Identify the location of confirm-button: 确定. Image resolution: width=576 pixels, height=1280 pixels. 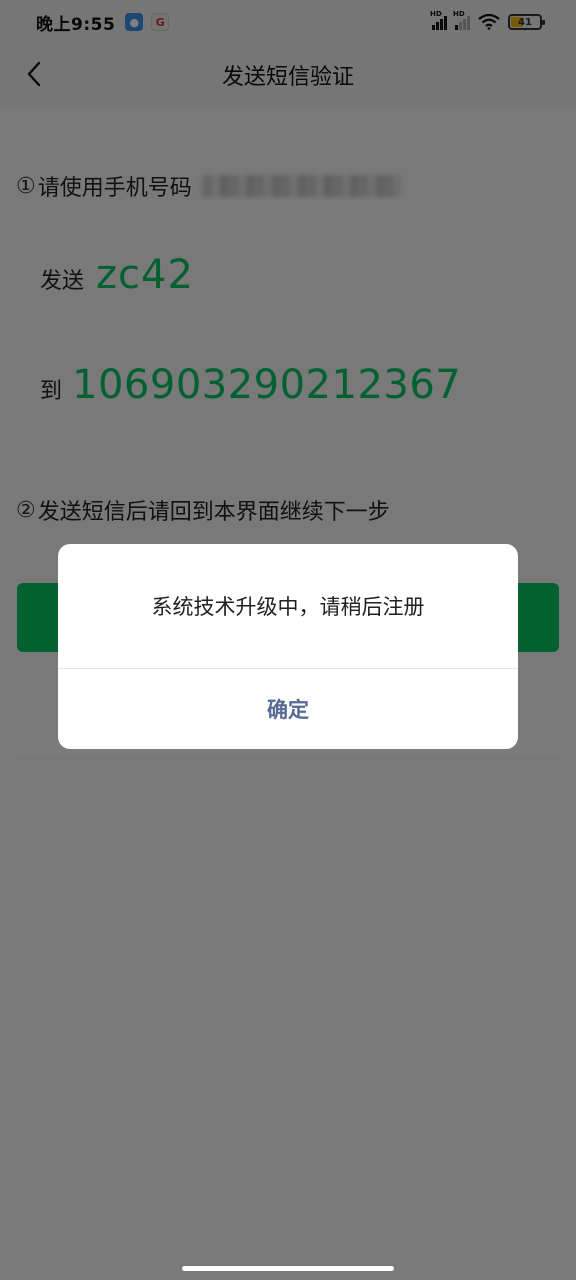
(288, 709).